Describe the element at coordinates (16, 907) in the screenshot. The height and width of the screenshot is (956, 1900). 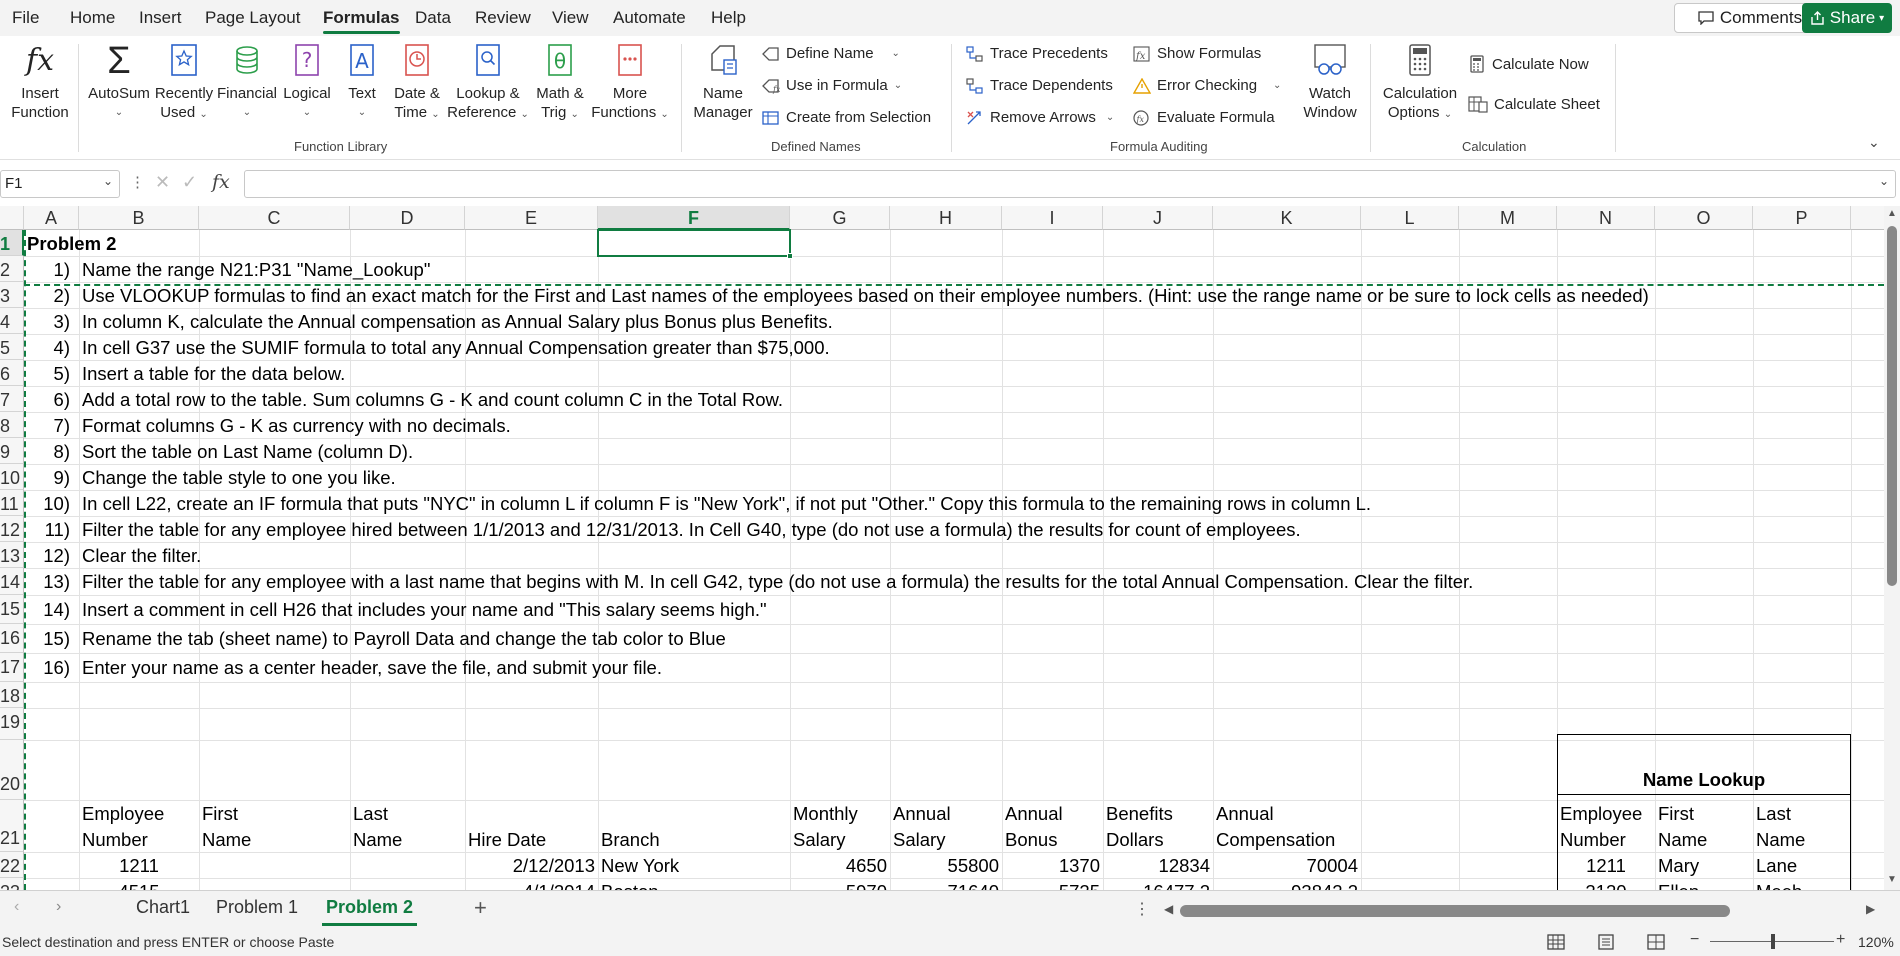
I see `tab-scroll-left-icon: ‹` at that location.